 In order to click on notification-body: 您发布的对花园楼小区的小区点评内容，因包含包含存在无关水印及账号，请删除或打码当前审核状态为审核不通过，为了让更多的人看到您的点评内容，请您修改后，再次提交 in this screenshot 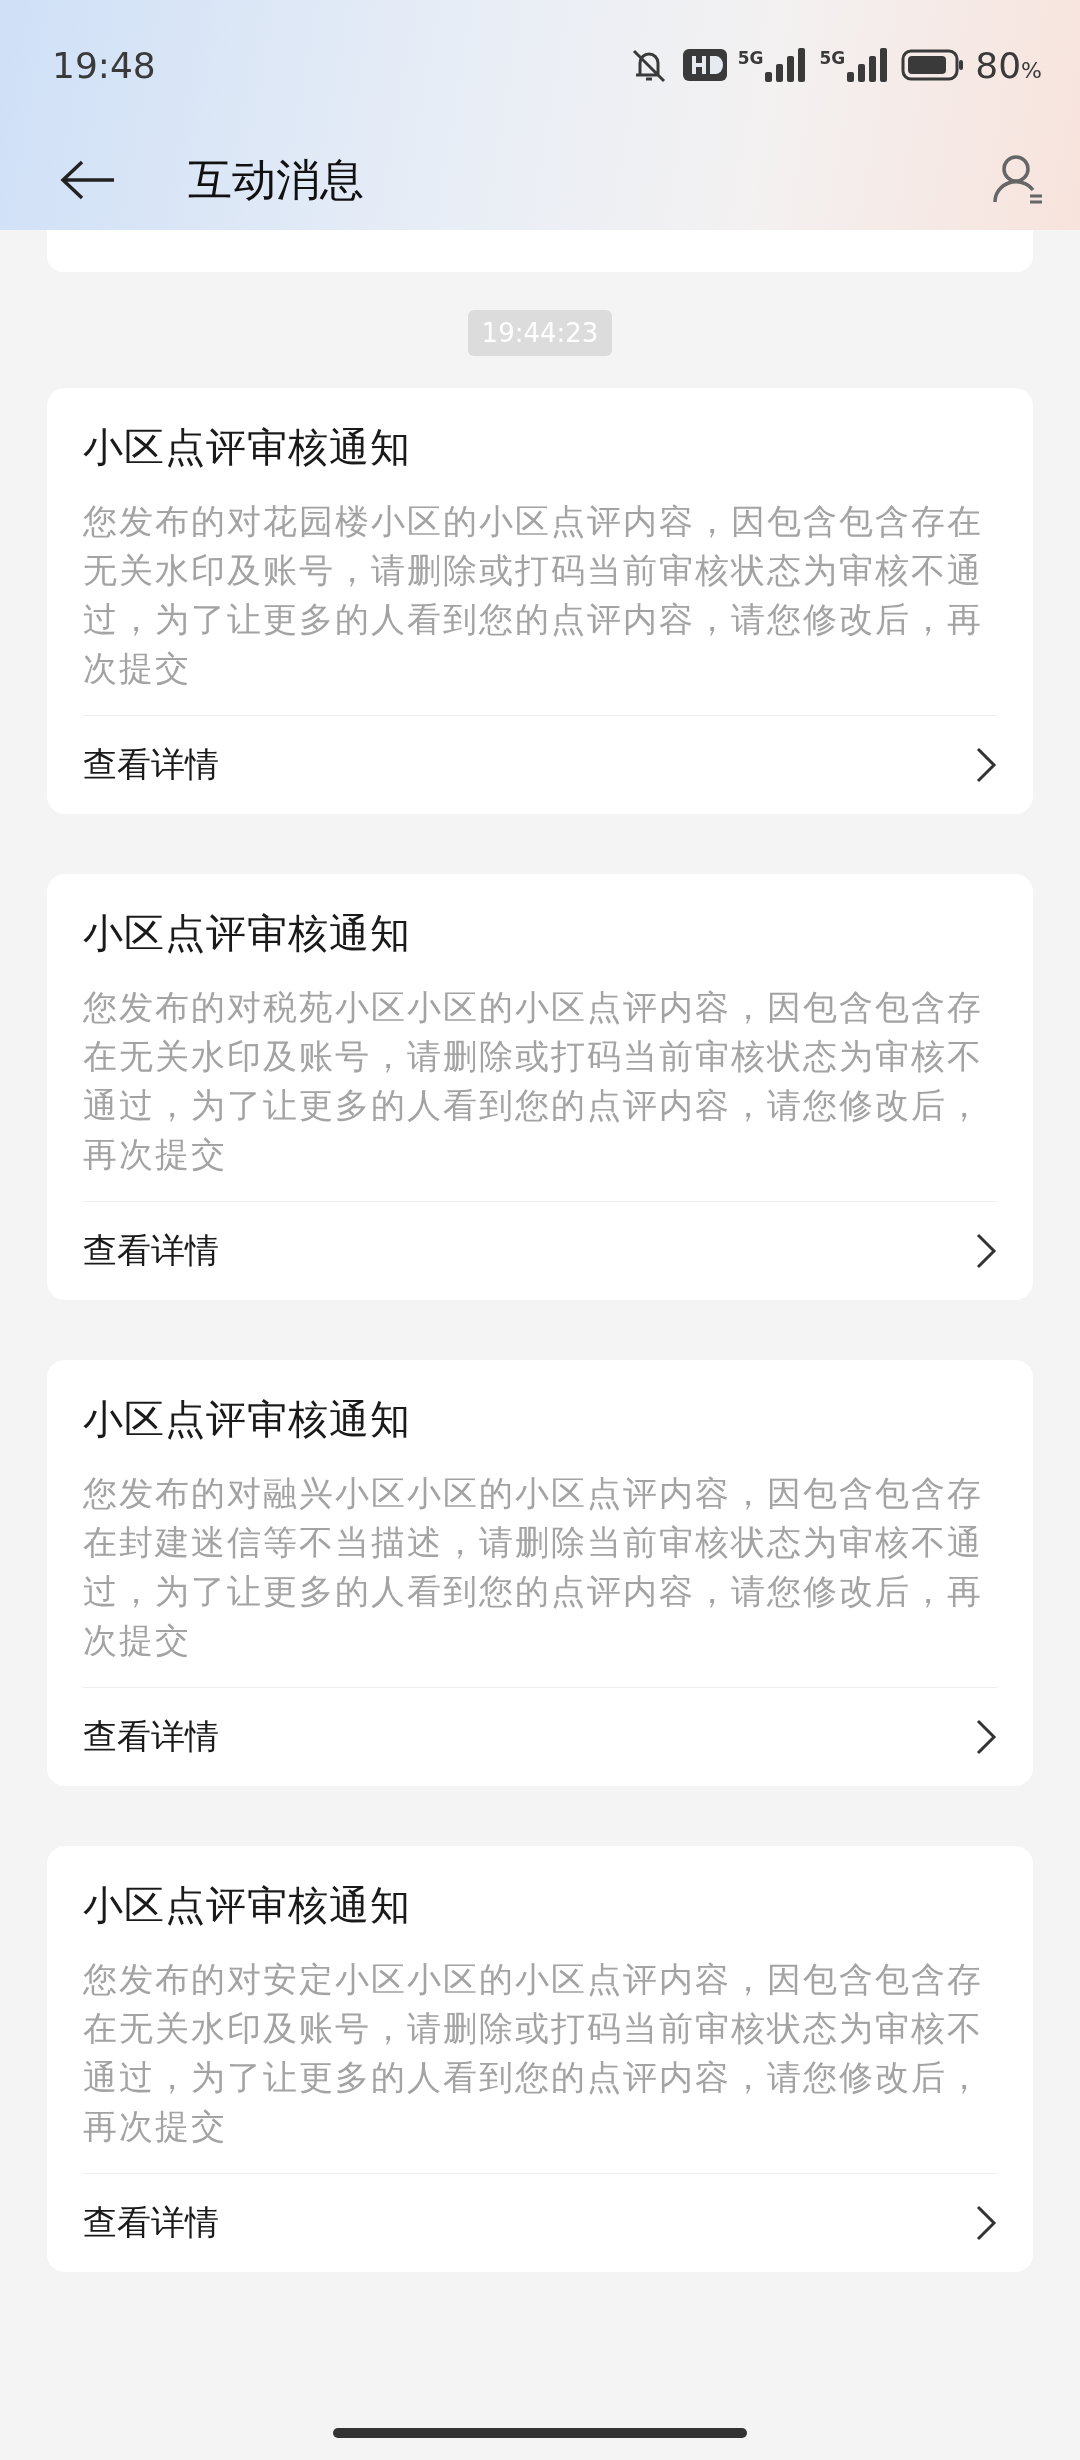, I will do `click(533, 595)`.